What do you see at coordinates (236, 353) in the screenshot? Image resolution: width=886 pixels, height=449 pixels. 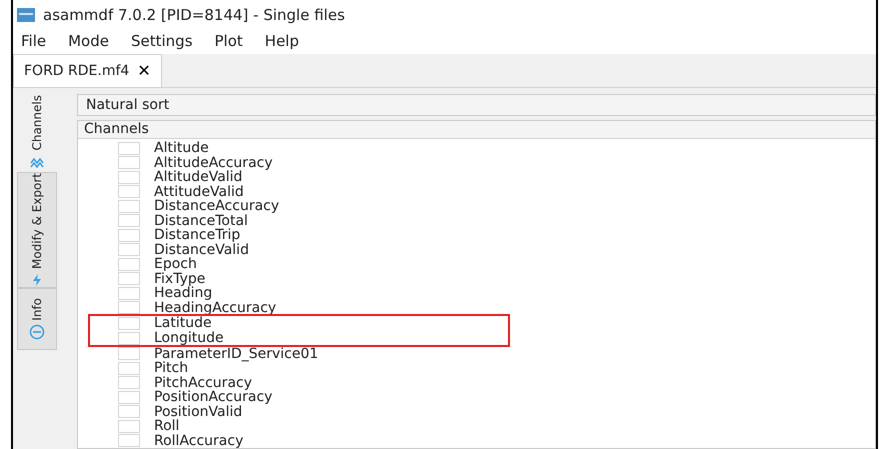 I see `channel-name: ParameterID_Service01` at bounding box center [236, 353].